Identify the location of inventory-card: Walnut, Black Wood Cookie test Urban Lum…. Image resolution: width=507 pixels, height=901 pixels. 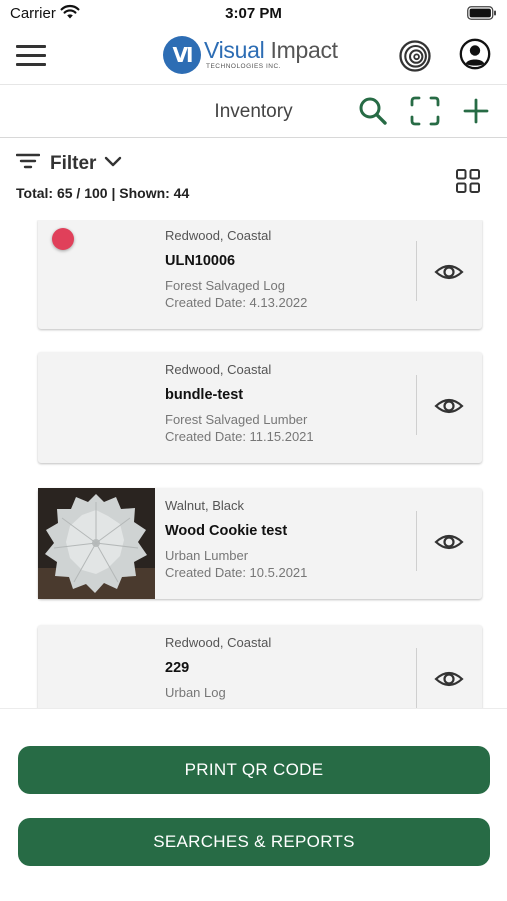
(260, 543).